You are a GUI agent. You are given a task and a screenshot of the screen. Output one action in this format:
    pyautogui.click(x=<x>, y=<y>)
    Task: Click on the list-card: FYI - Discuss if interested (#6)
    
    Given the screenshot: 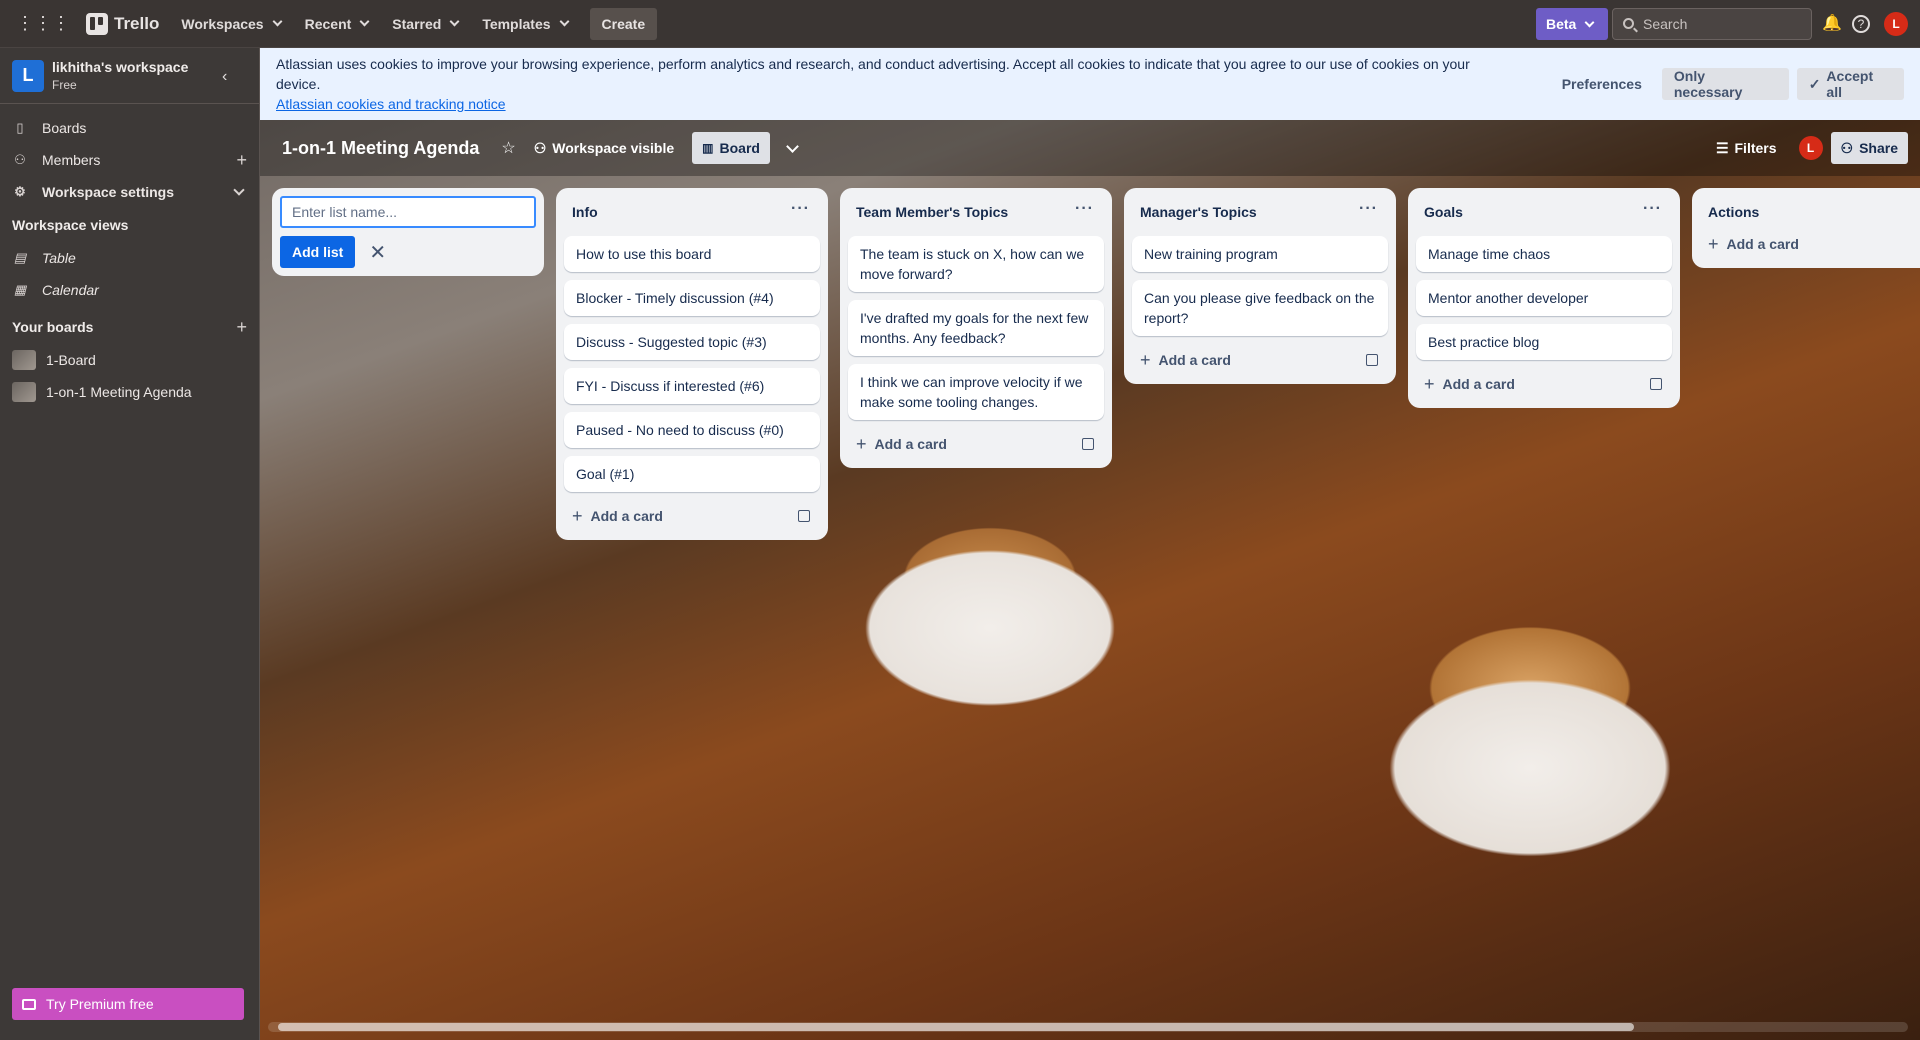 What is the action you would take?
    pyautogui.click(x=692, y=386)
    